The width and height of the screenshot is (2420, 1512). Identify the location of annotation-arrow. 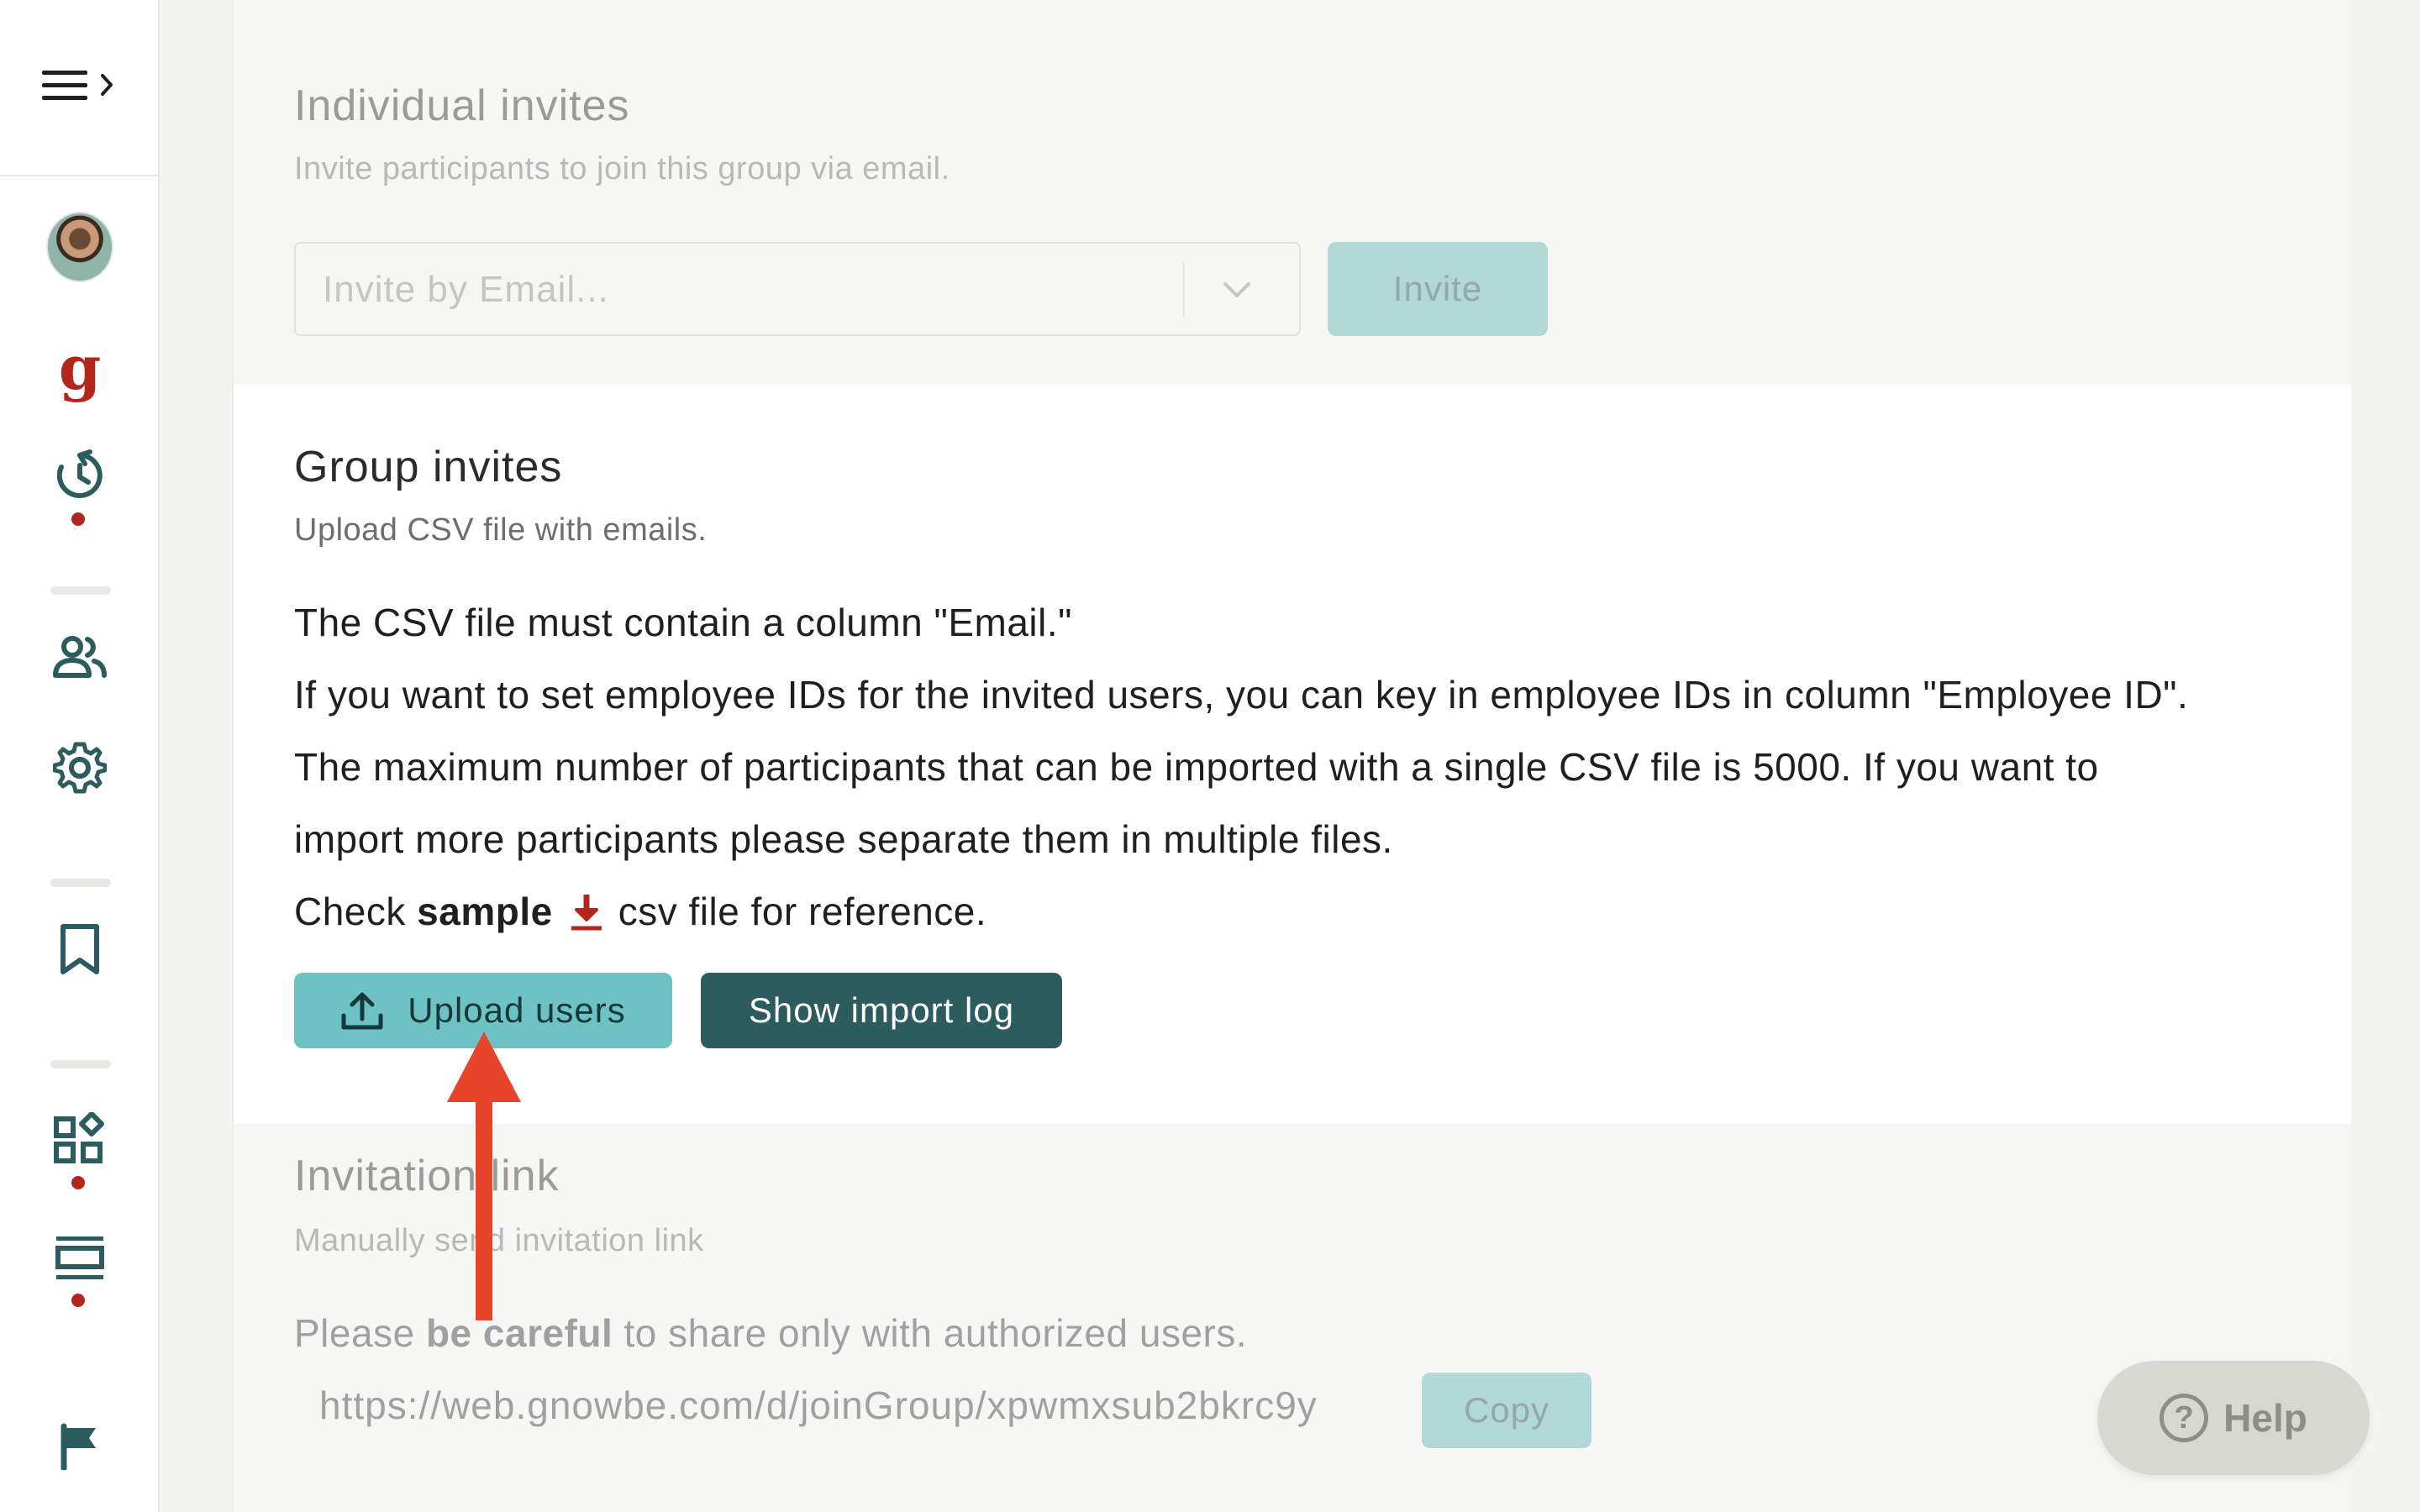
(484, 1176).